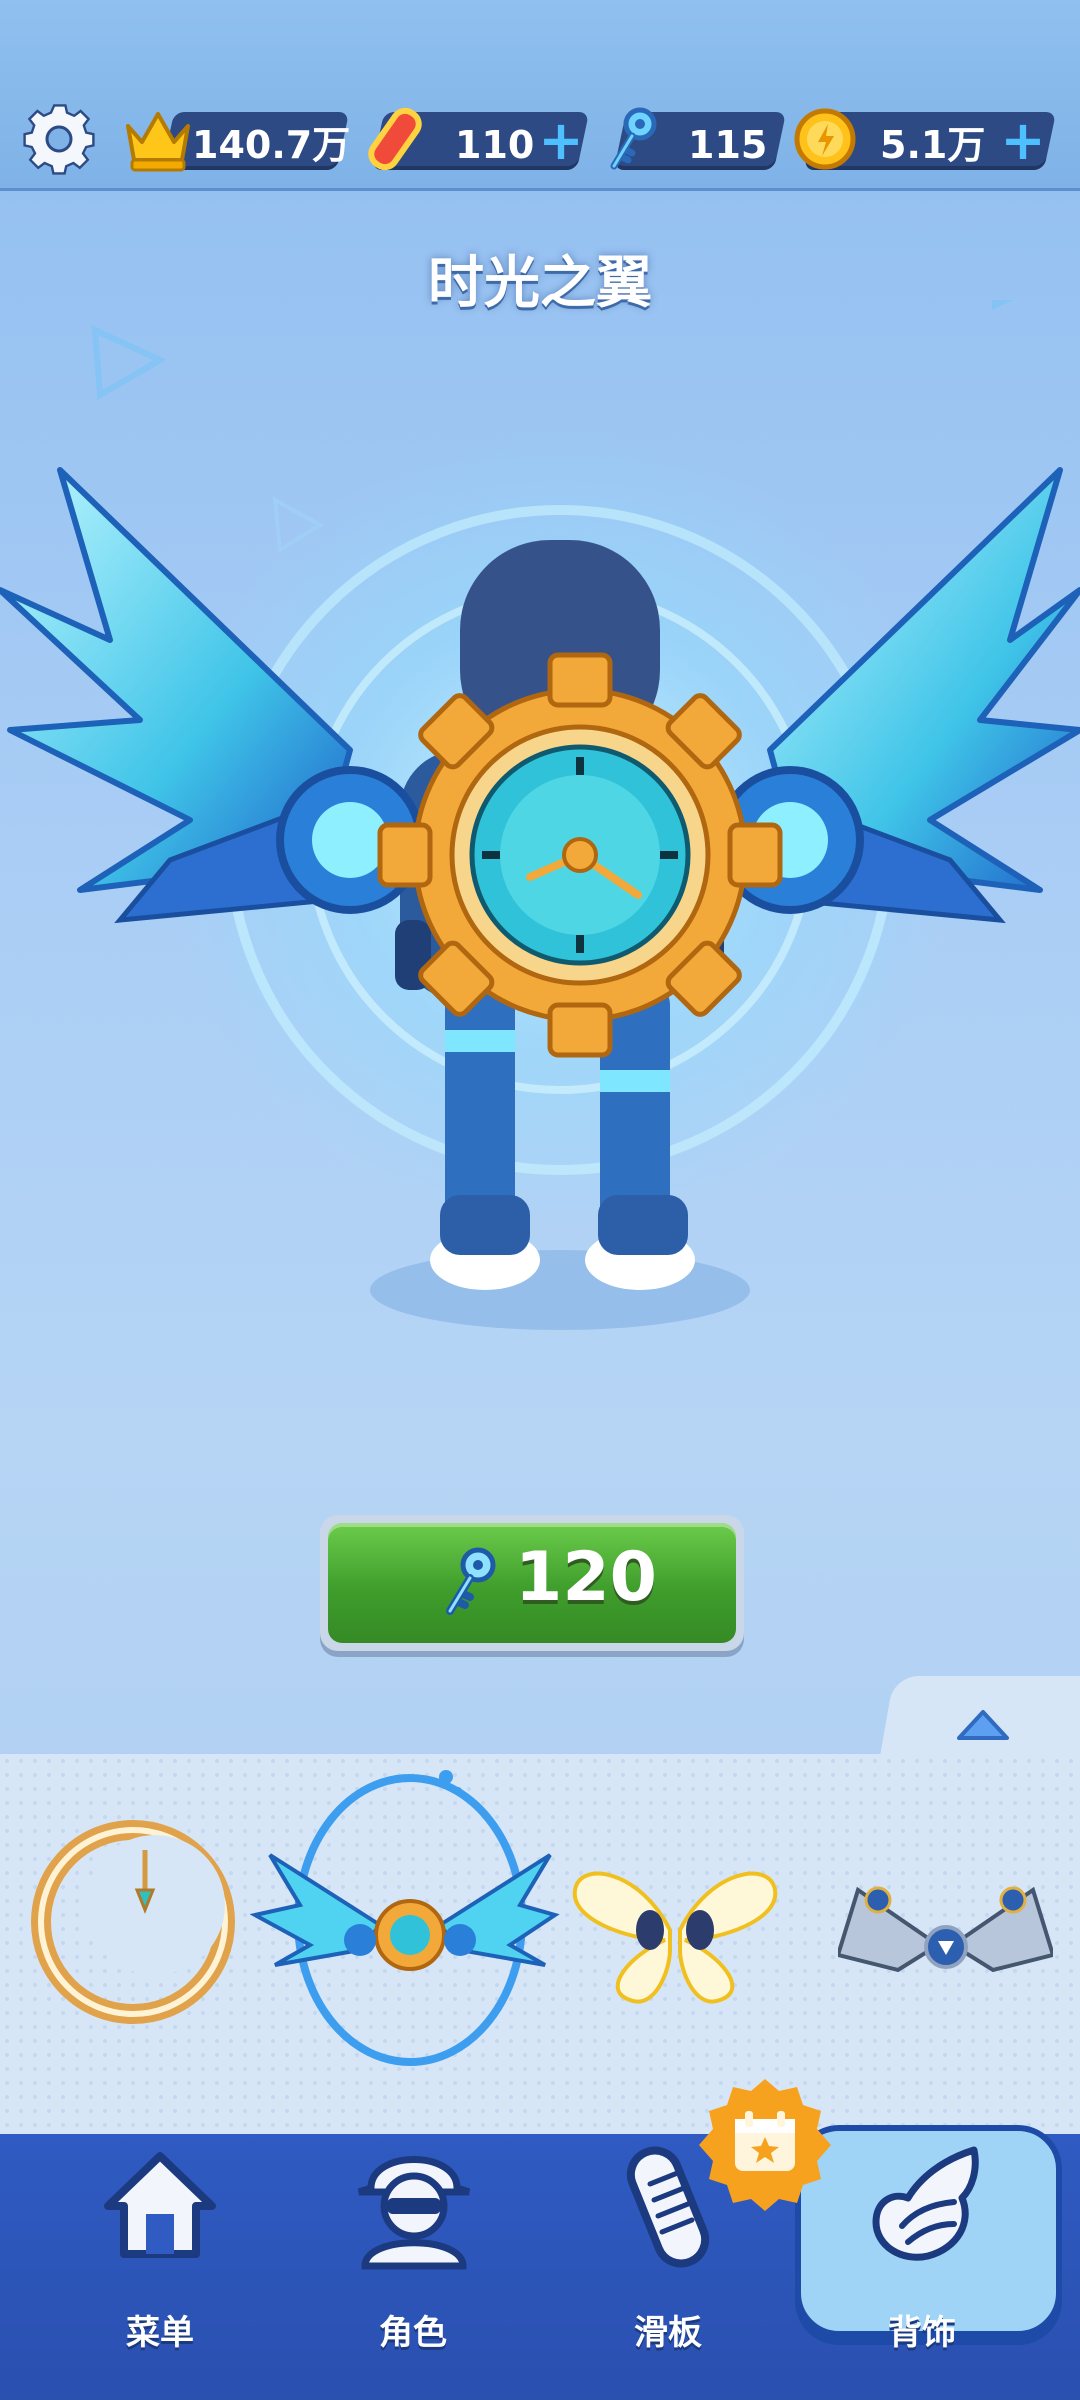  I want to click on nav-accessory-tab-active: 背饰, so click(922, 2260).